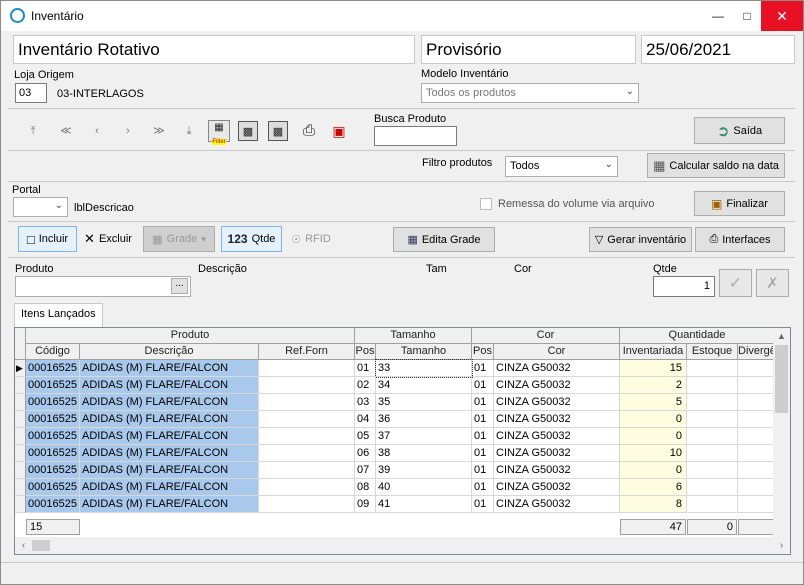  What do you see at coordinates (424, 436) in the screenshot?
I see `cell-tamanho: 37` at bounding box center [424, 436].